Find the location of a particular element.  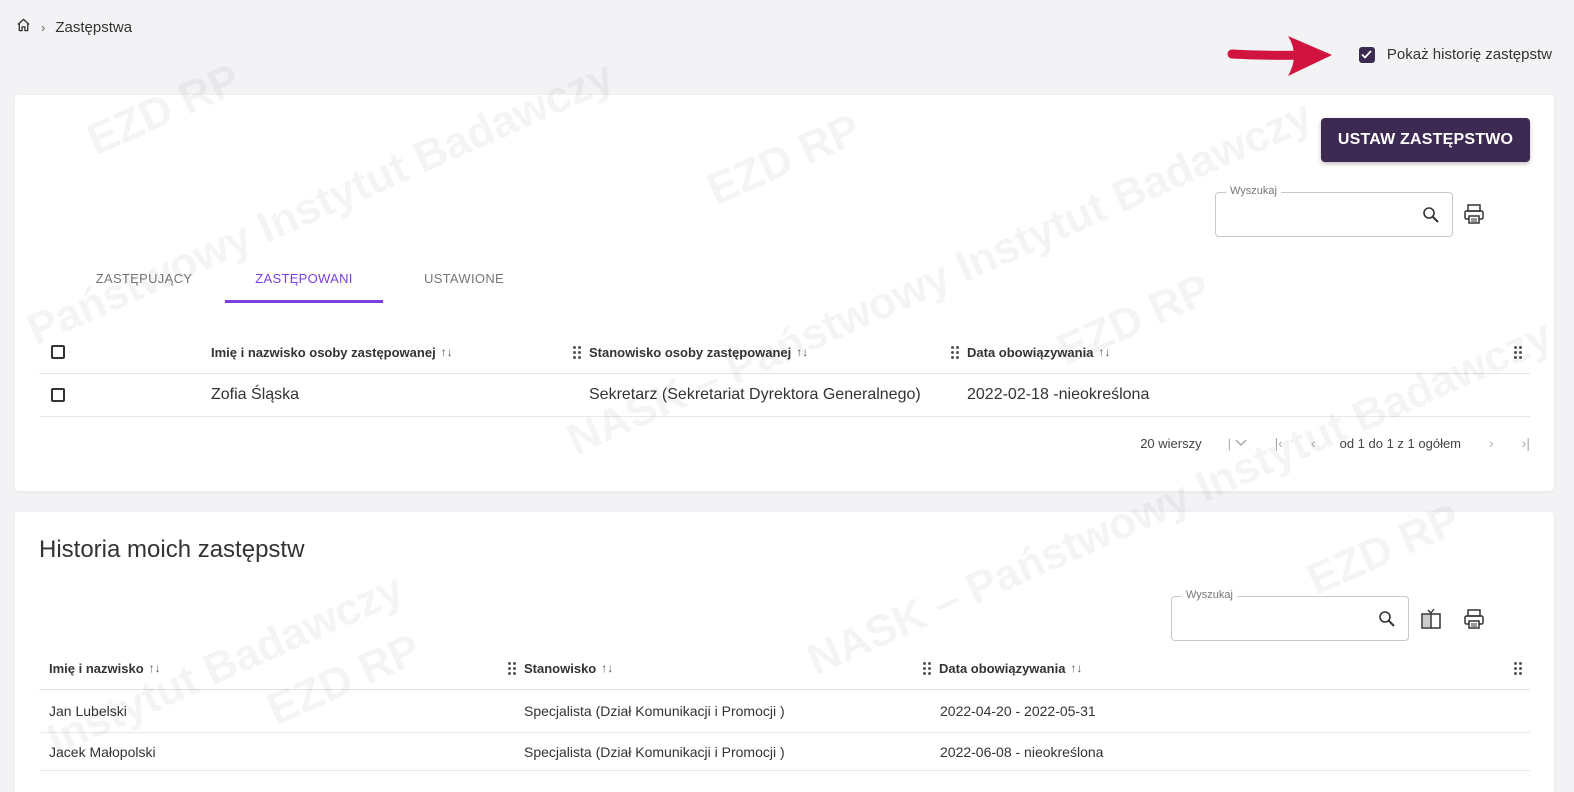

tab-zastepowani: ZASTĘPOWANI is located at coordinates (304, 283).